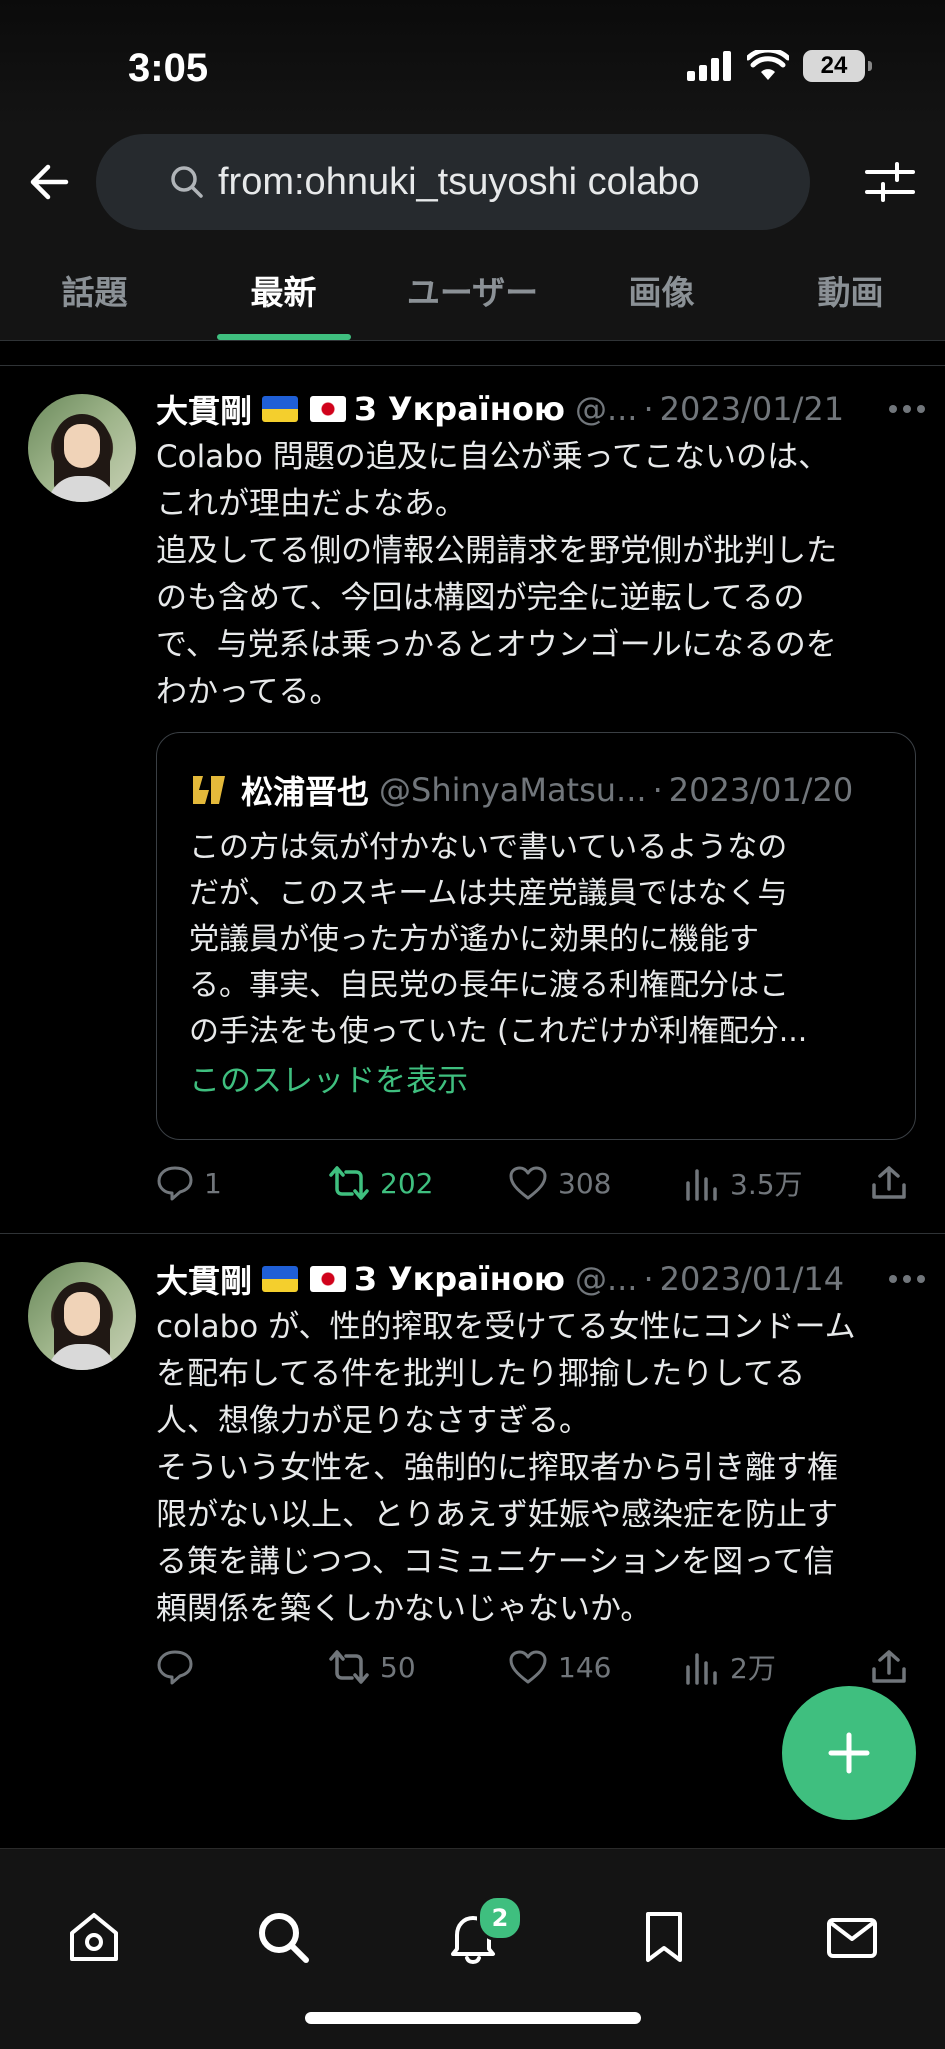 The width and height of the screenshot is (945, 2049). I want to click on reply-count: 1, so click(213, 1183).